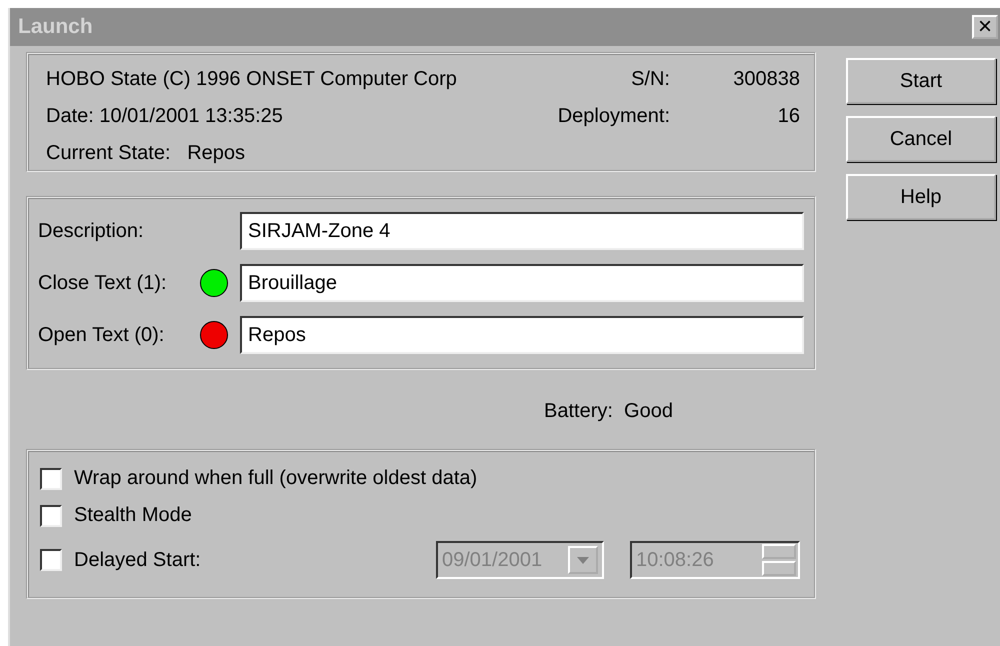  What do you see at coordinates (921, 81) in the screenshot?
I see `dialog-button: Start` at bounding box center [921, 81].